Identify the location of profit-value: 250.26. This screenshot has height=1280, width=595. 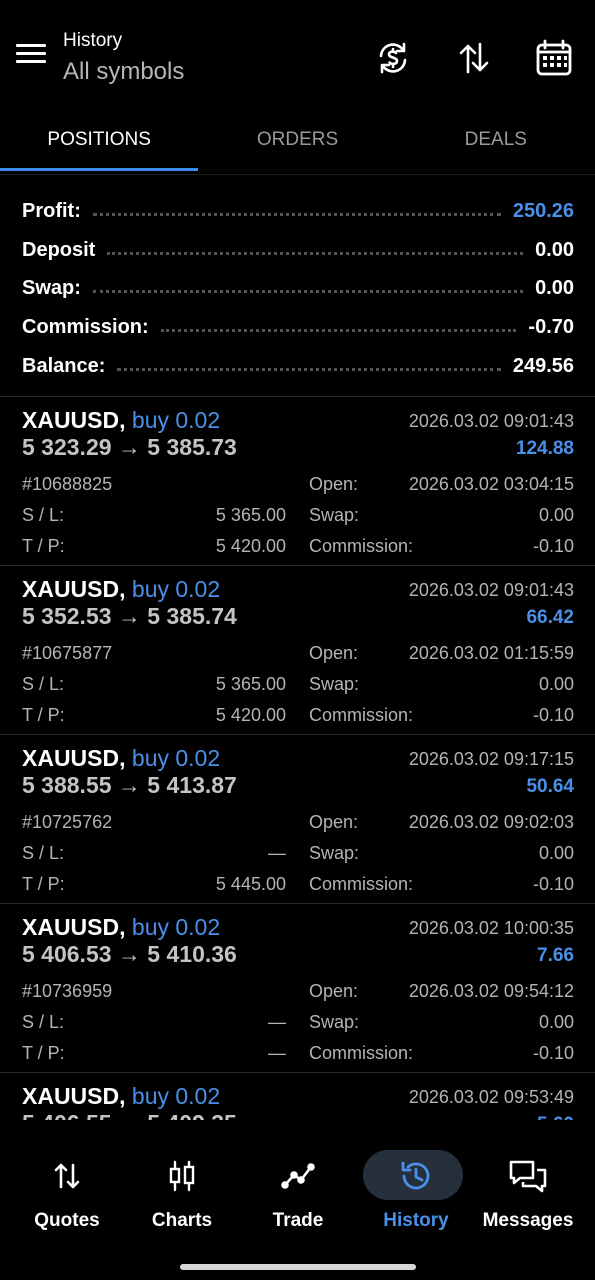
(543, 210).